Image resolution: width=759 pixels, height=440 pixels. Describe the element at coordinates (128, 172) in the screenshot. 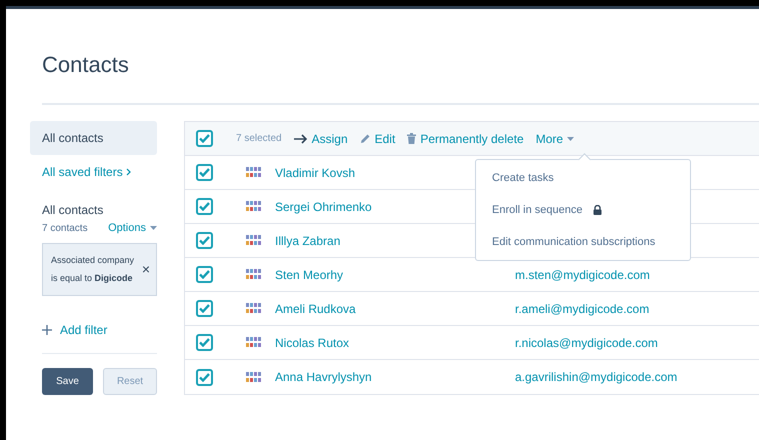

I see `chevron-right-icon` at that location.